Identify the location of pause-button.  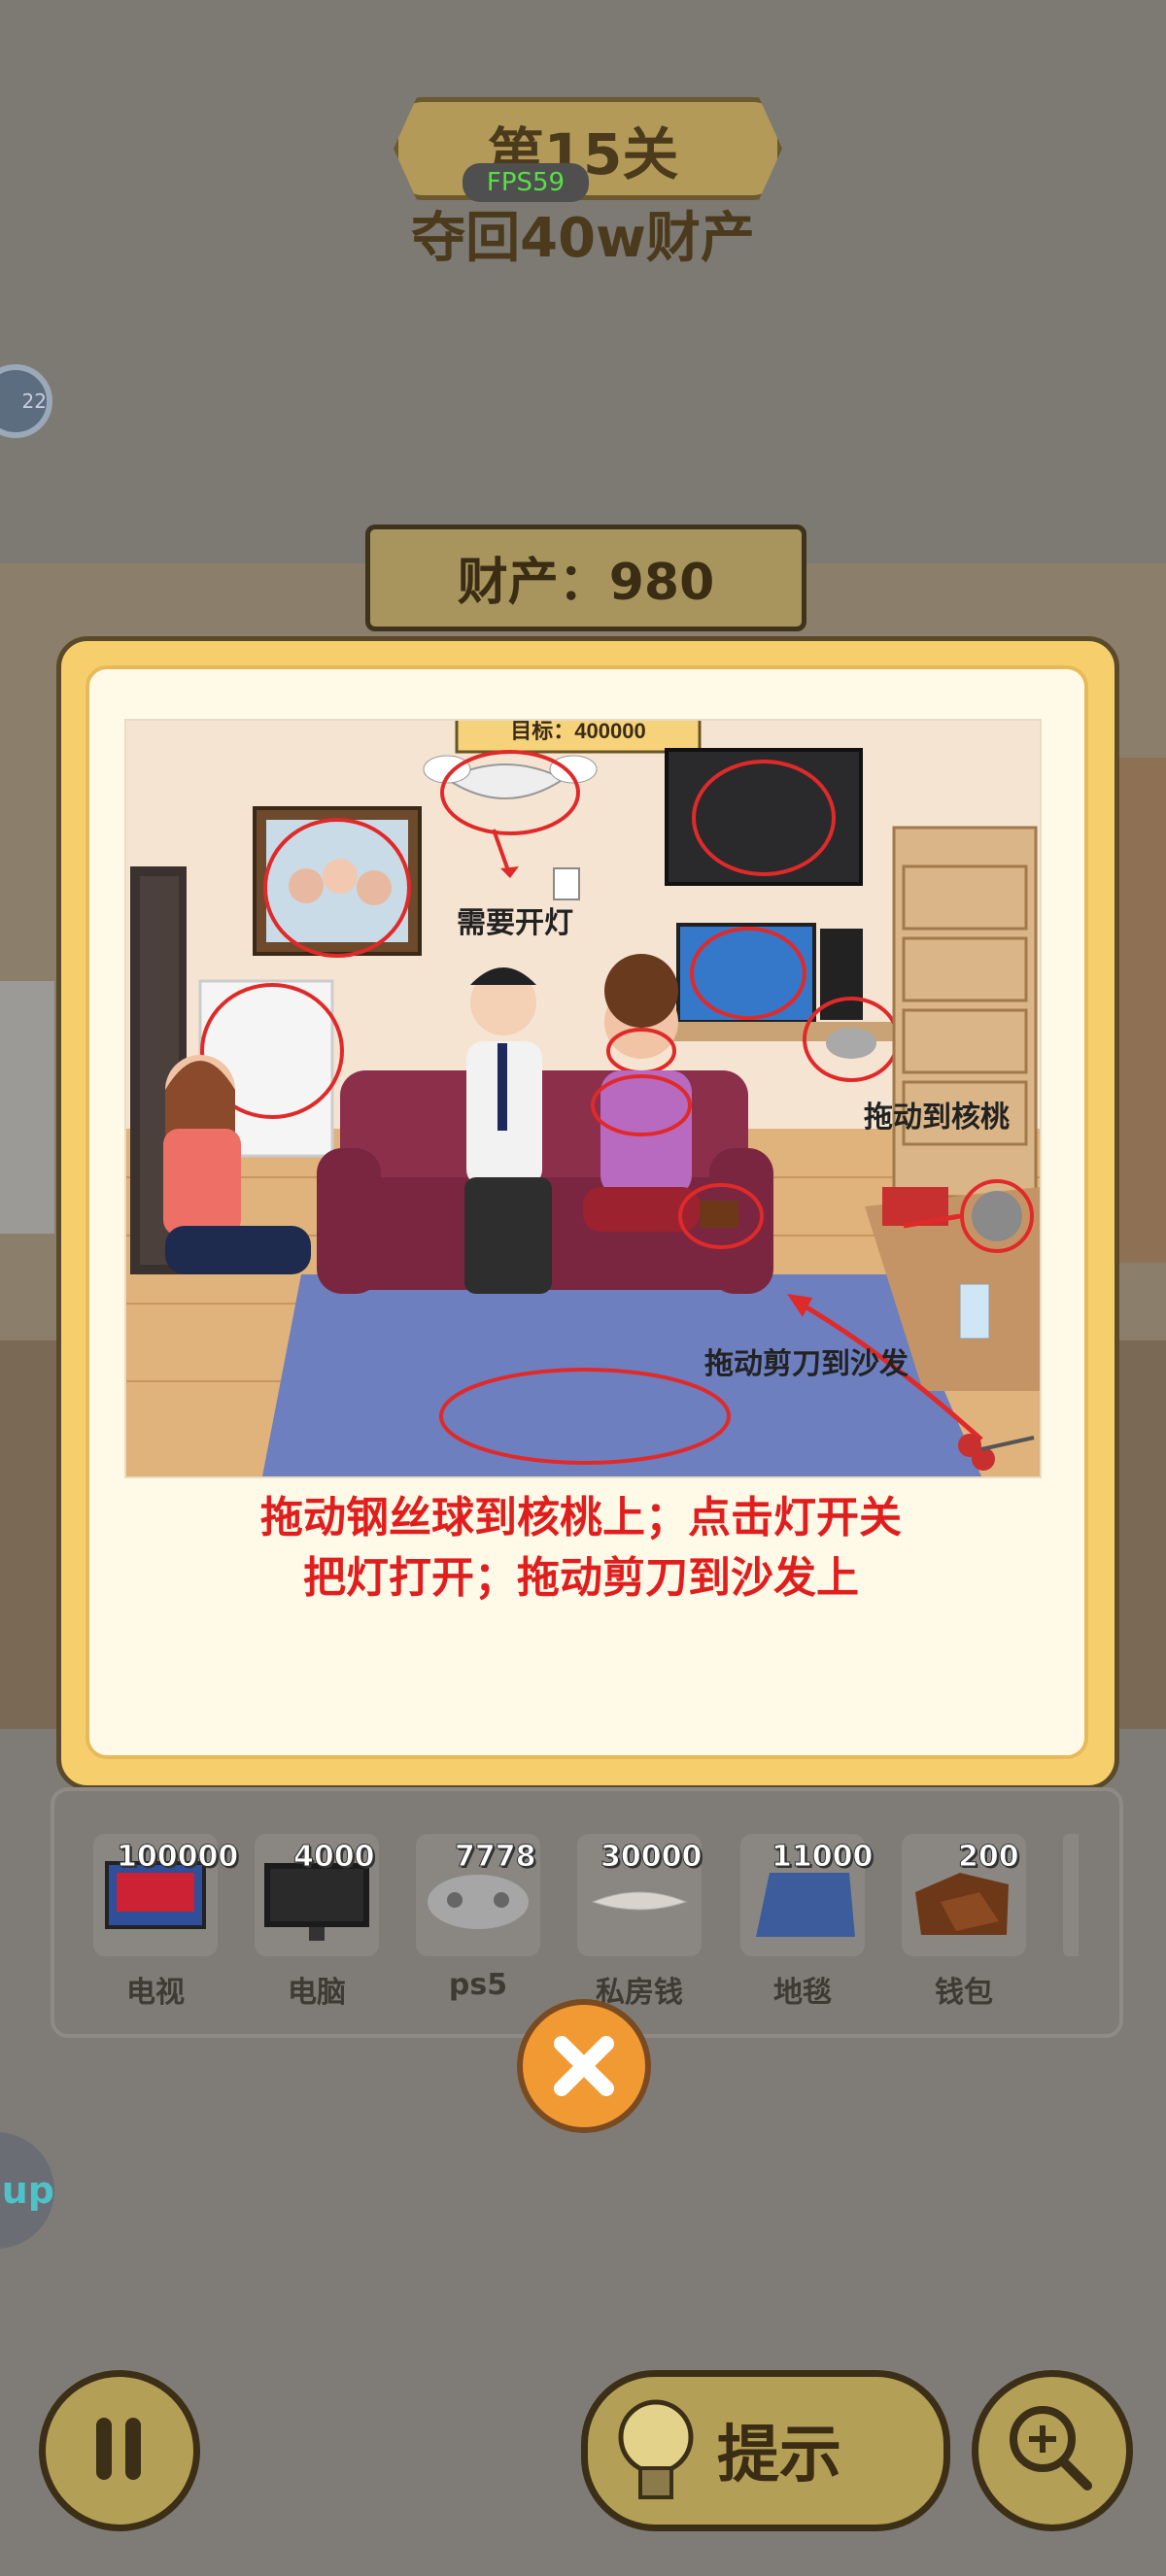
(119, 2450).